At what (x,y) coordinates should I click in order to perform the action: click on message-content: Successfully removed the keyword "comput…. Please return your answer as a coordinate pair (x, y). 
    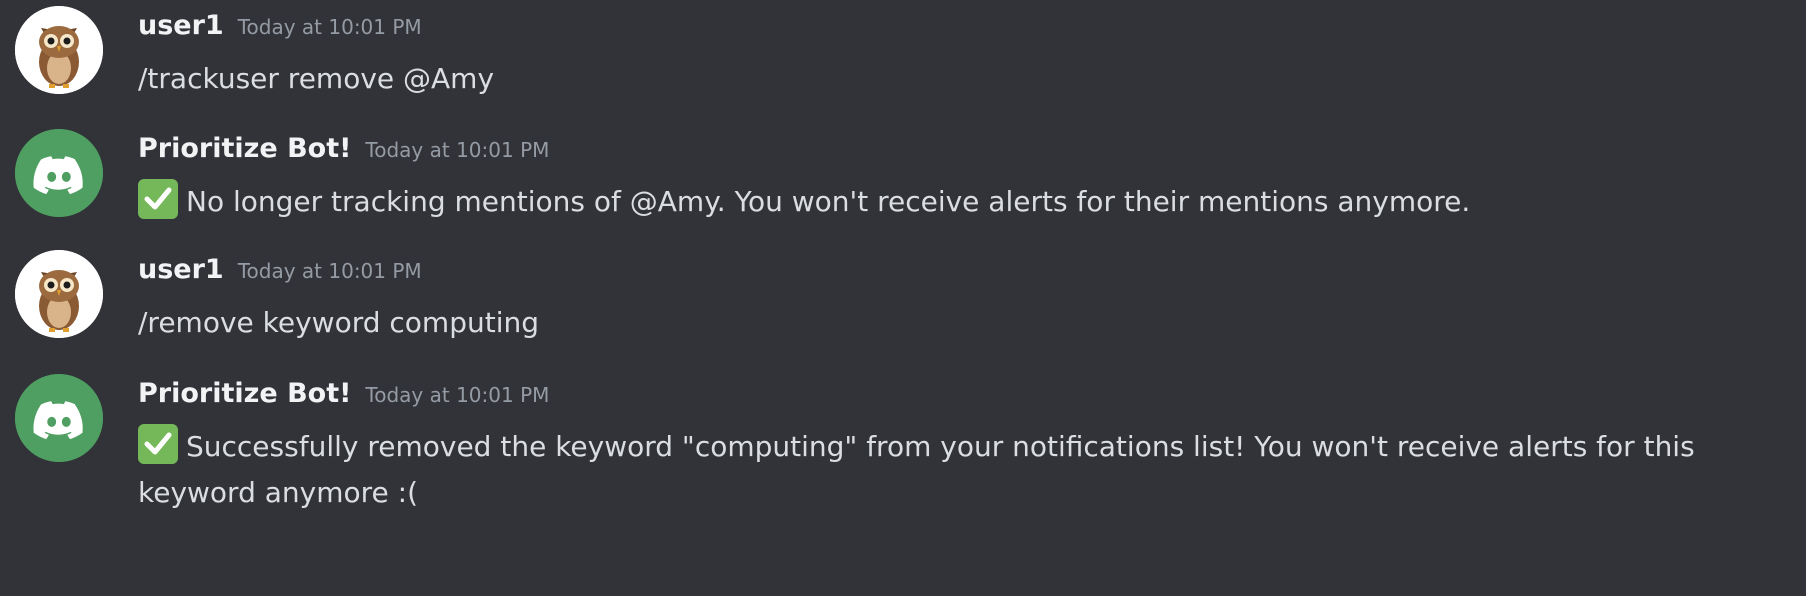
    Looking at the image, I should click on (958, 470).